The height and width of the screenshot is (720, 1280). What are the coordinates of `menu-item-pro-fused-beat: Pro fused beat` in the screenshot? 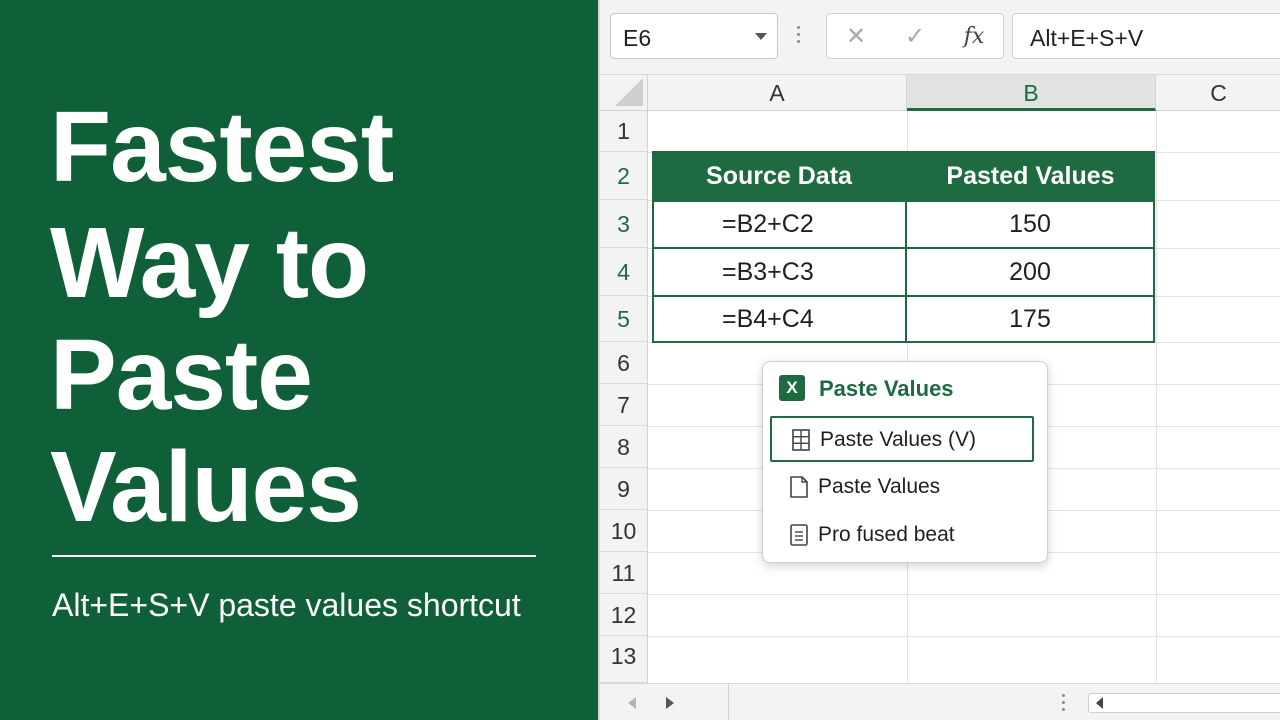 It's located at (902, 536).